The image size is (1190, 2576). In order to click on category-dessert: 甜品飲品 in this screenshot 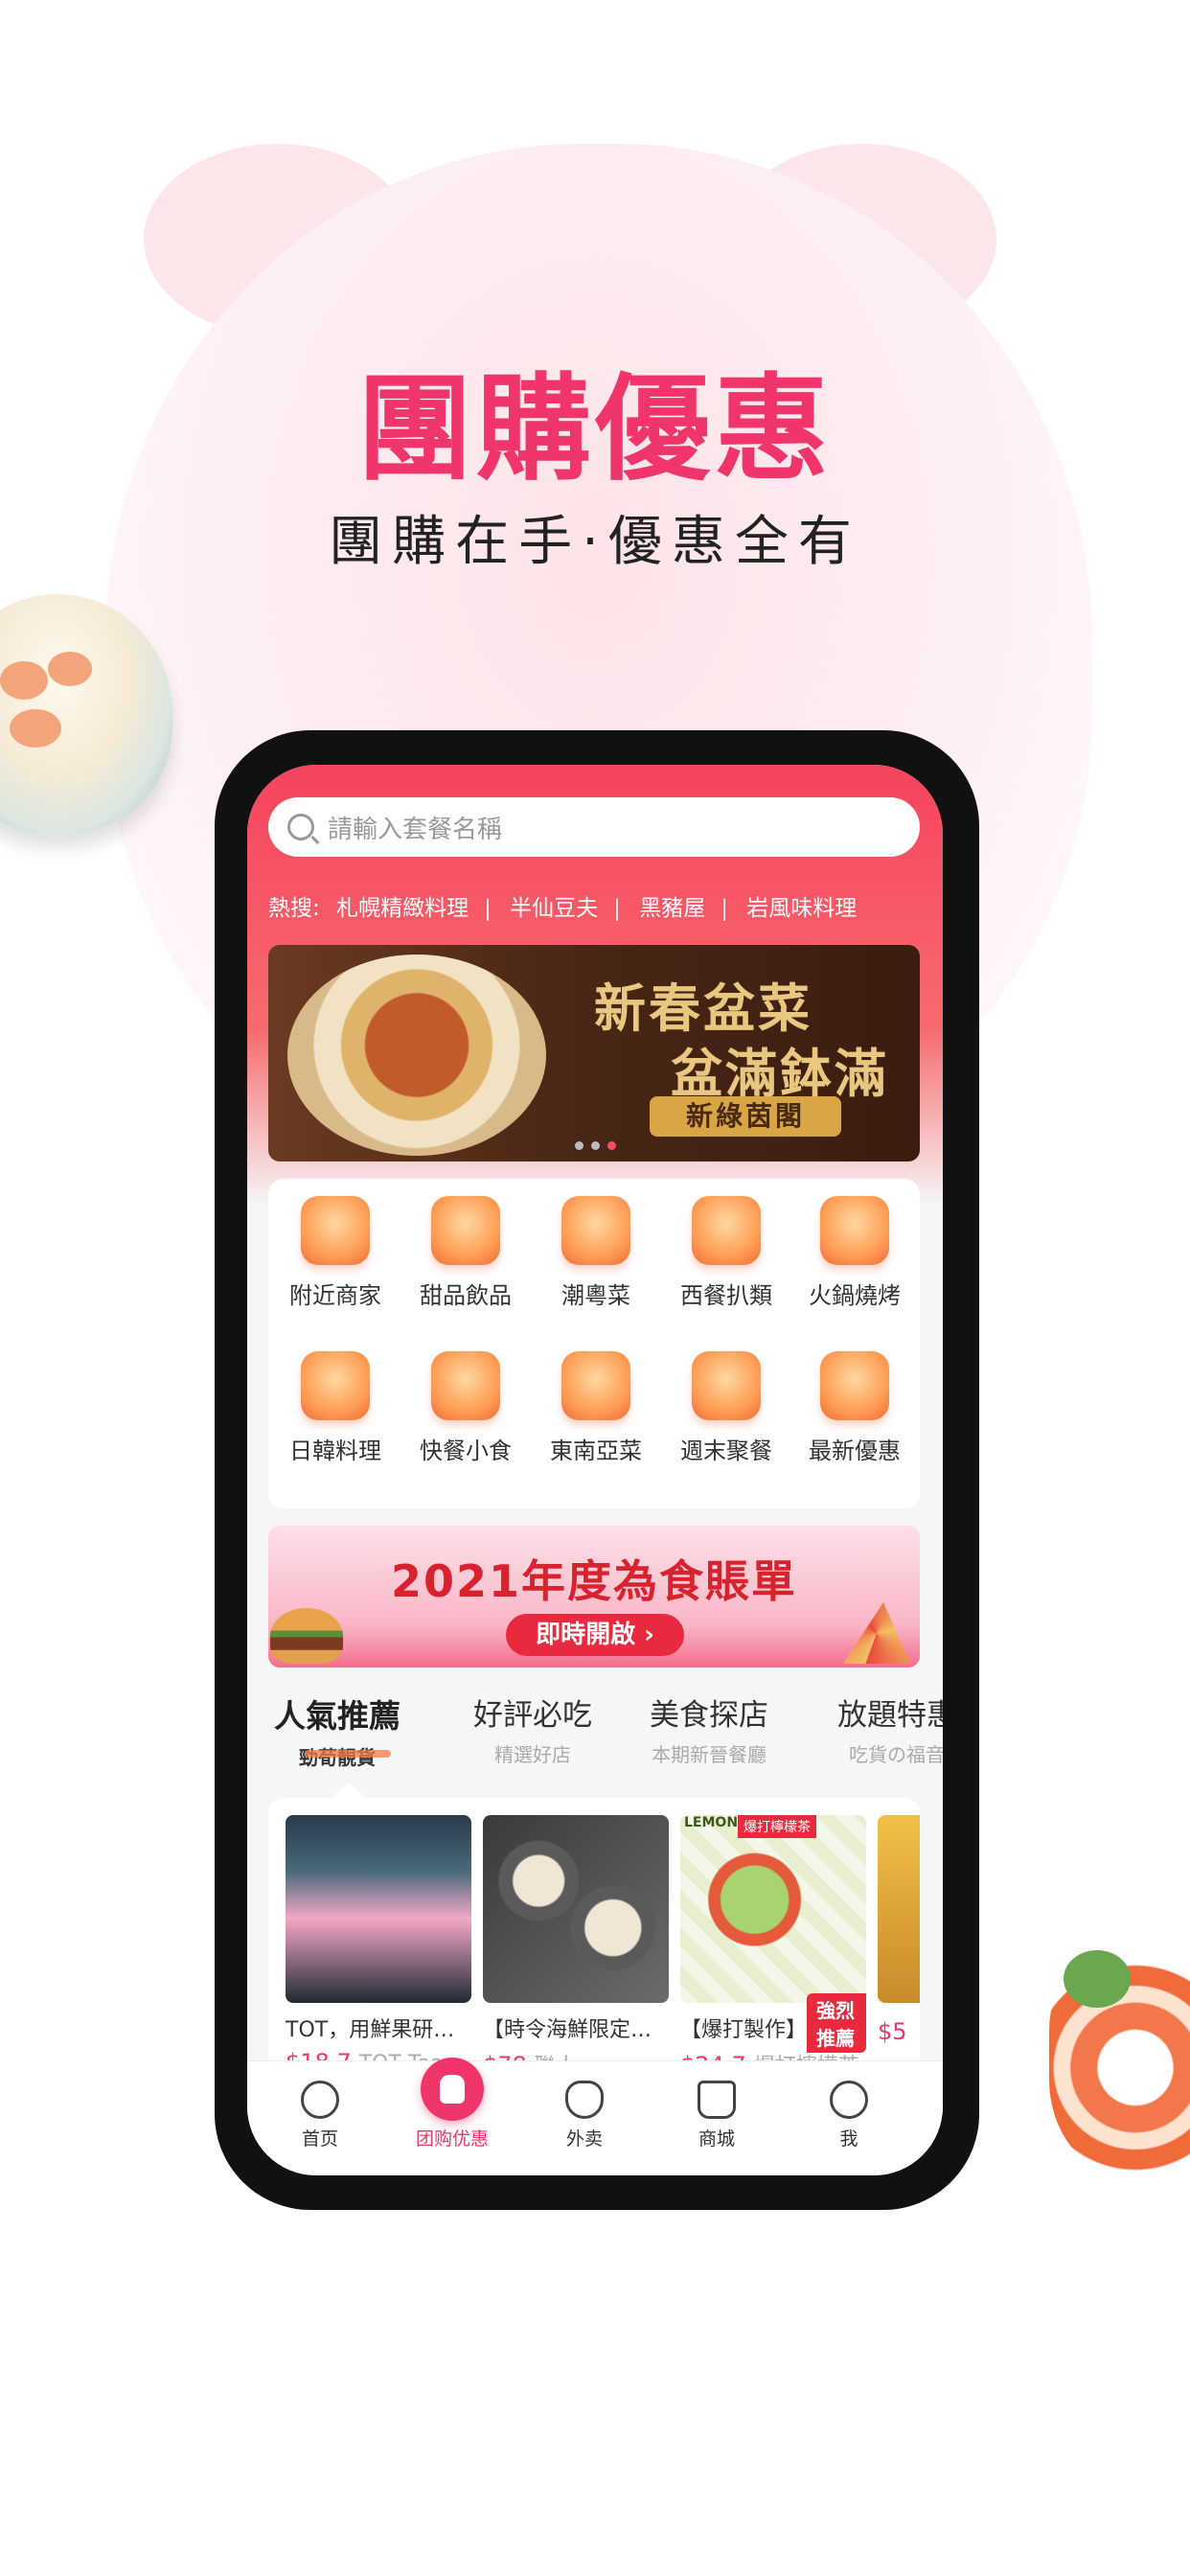, I will do `click(466, 1255)`.